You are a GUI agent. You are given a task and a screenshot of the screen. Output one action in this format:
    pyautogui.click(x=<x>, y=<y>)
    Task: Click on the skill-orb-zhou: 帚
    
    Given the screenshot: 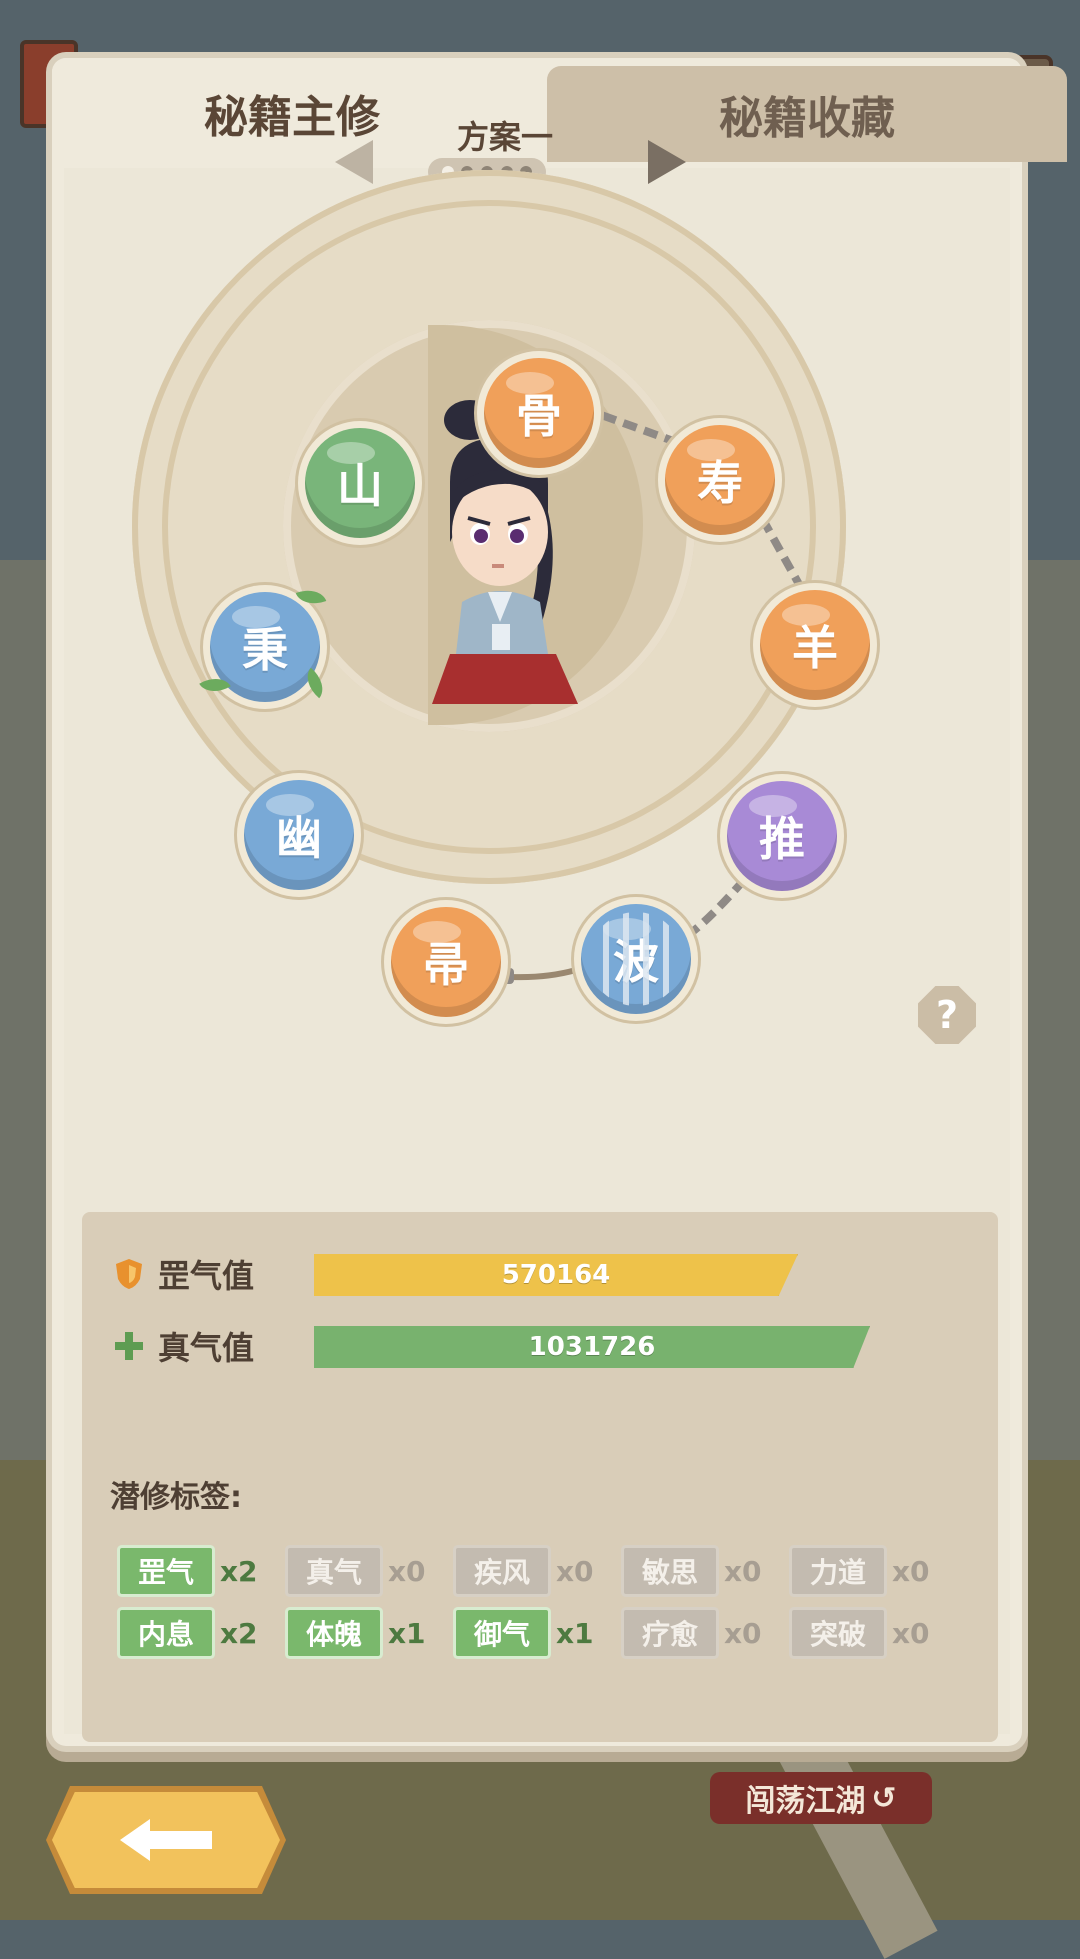 What is the action you would take?
    pyautogui.click(x=446, y=962)
    